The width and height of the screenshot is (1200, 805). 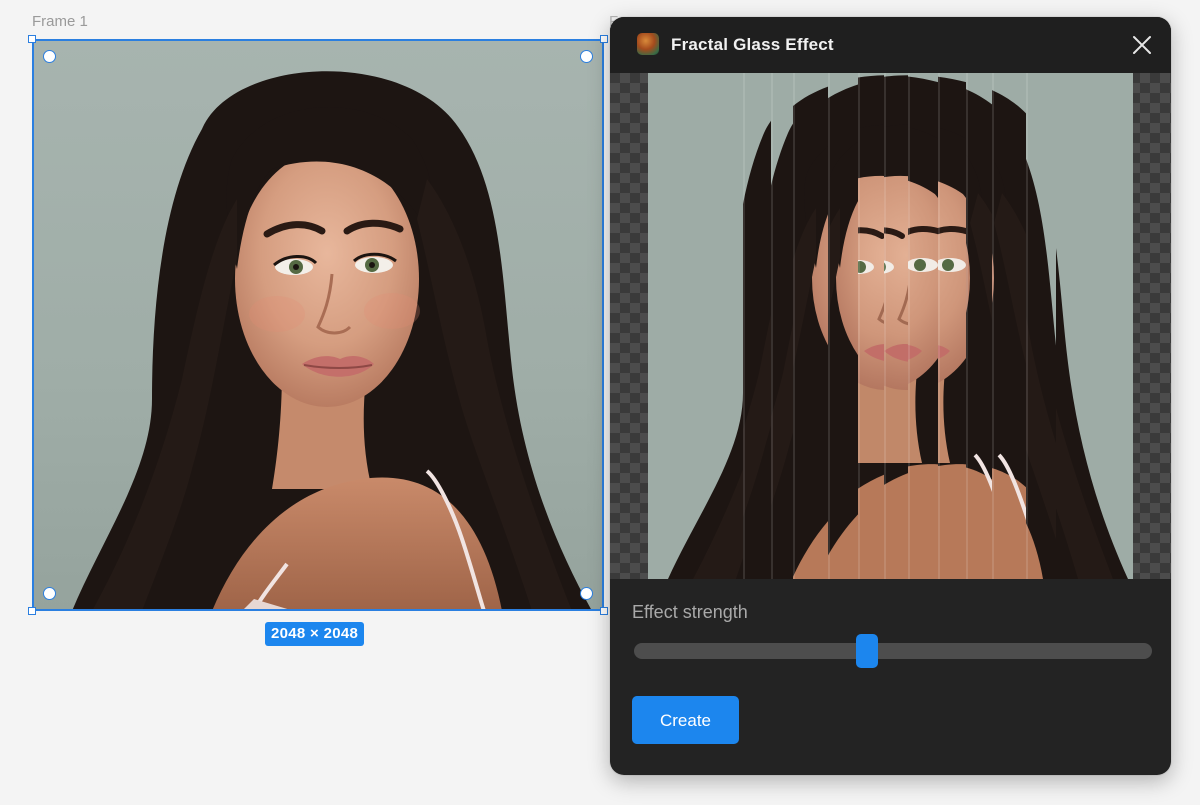 What do you see at coordinates (315, 634) in the screenshot?
I see `size-badge: 2048 × 2048` at bounding box center [315, 634].